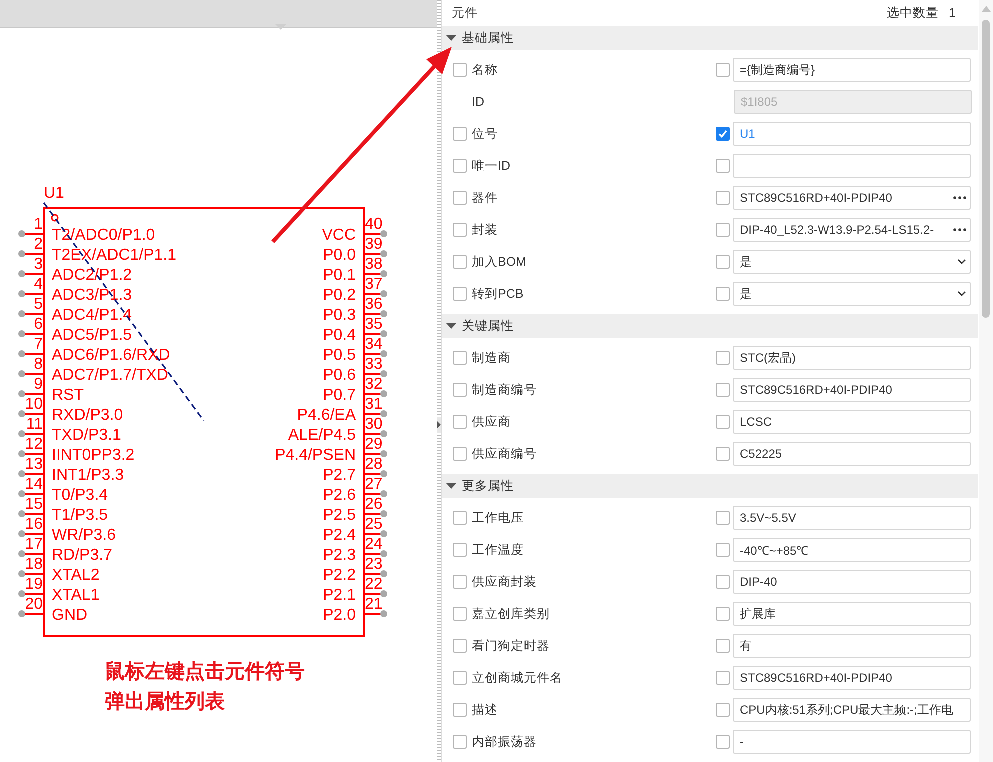 This screenshot has width=993, height=762. Describe the element at coordinates (852, 166) in the screenshot. I see `input-field` at that location.